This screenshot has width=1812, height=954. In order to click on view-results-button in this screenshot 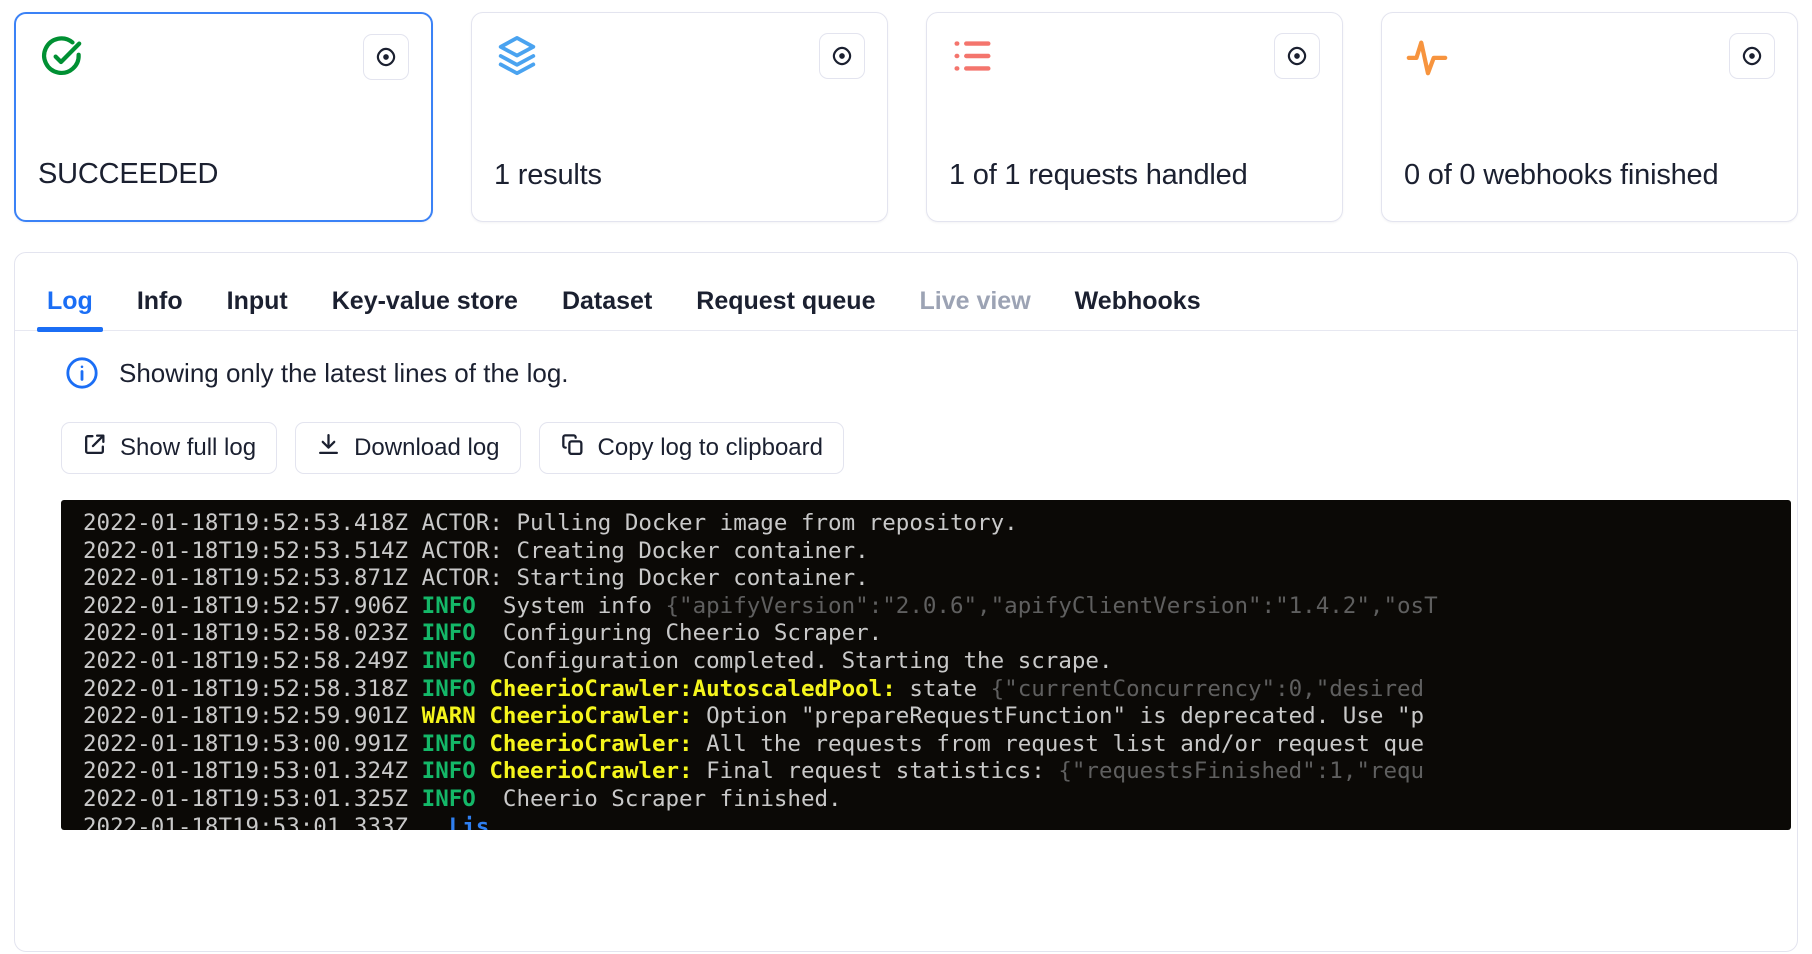, I will do `click(842, 56)`.